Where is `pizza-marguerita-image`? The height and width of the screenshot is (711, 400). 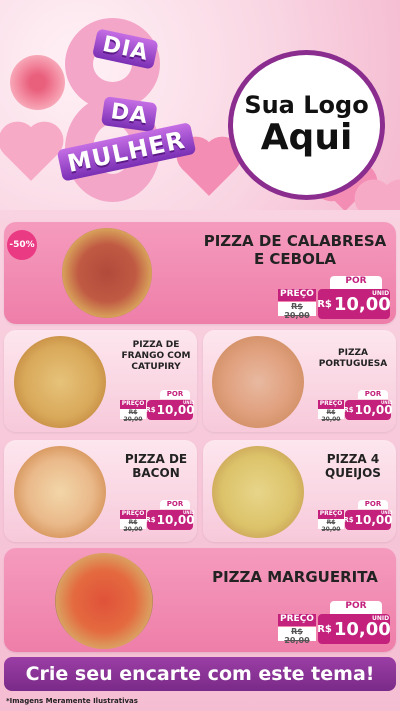 pizza-marguerita-image is located at coordinates (104, 601).